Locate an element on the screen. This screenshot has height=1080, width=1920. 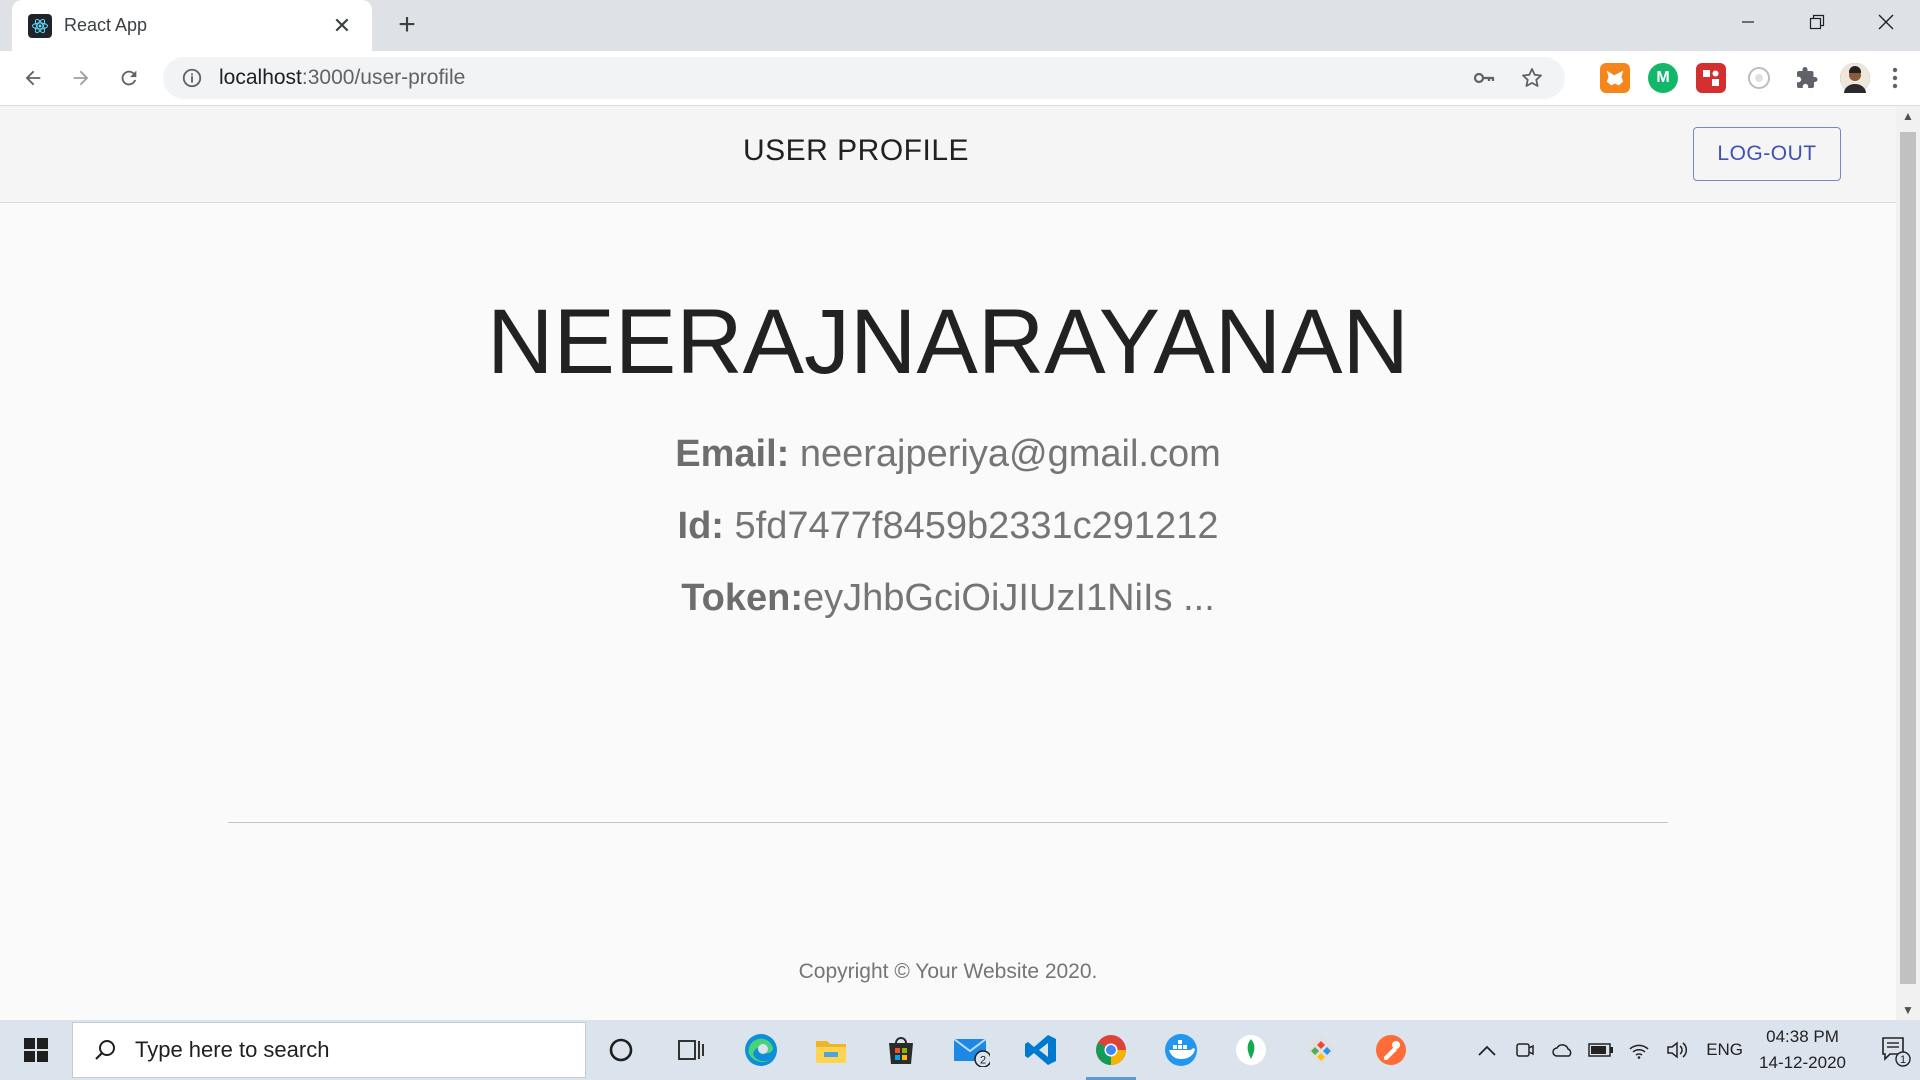
mail-badge: 2 is located at coordinates (983, 1061).